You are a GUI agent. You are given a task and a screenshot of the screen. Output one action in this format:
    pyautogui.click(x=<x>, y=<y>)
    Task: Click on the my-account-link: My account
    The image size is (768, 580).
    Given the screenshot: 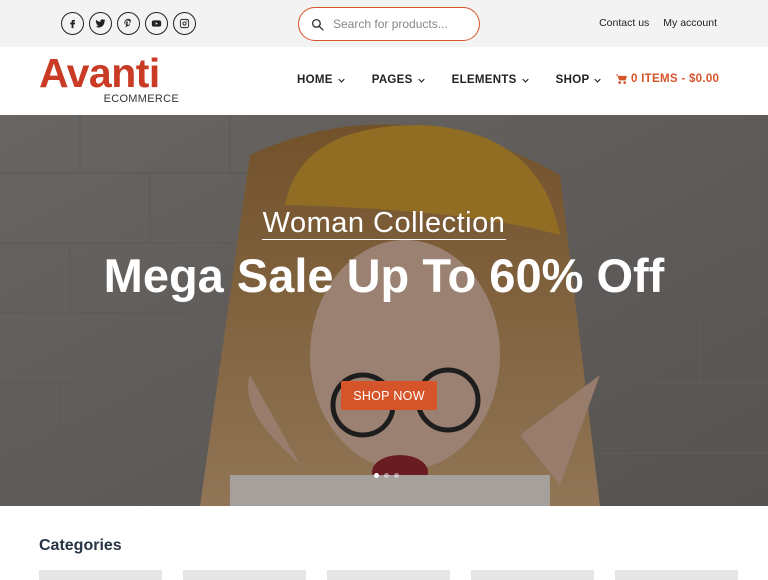 What is the action you would take?
    pyautogui.click(x=690, y=23)
    